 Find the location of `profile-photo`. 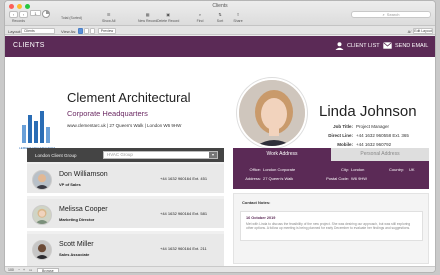

profile-photo is located at coordinates (272, 113).